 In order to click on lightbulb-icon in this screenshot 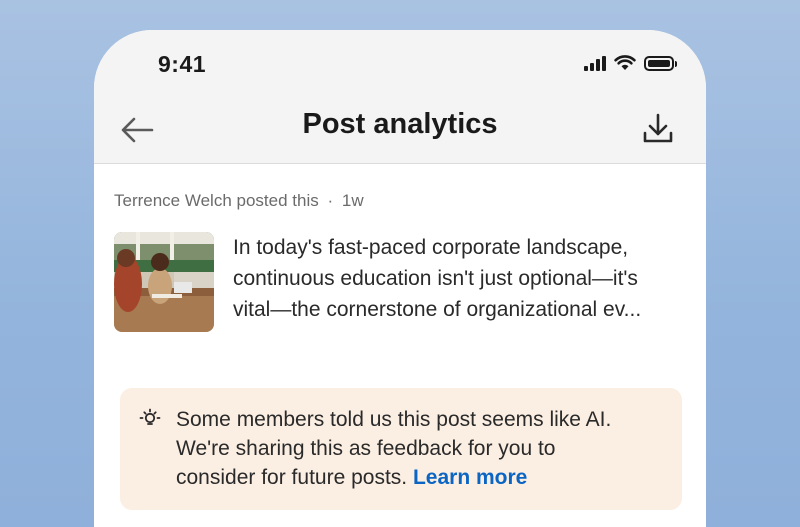, I will do `click(150, 416)`.